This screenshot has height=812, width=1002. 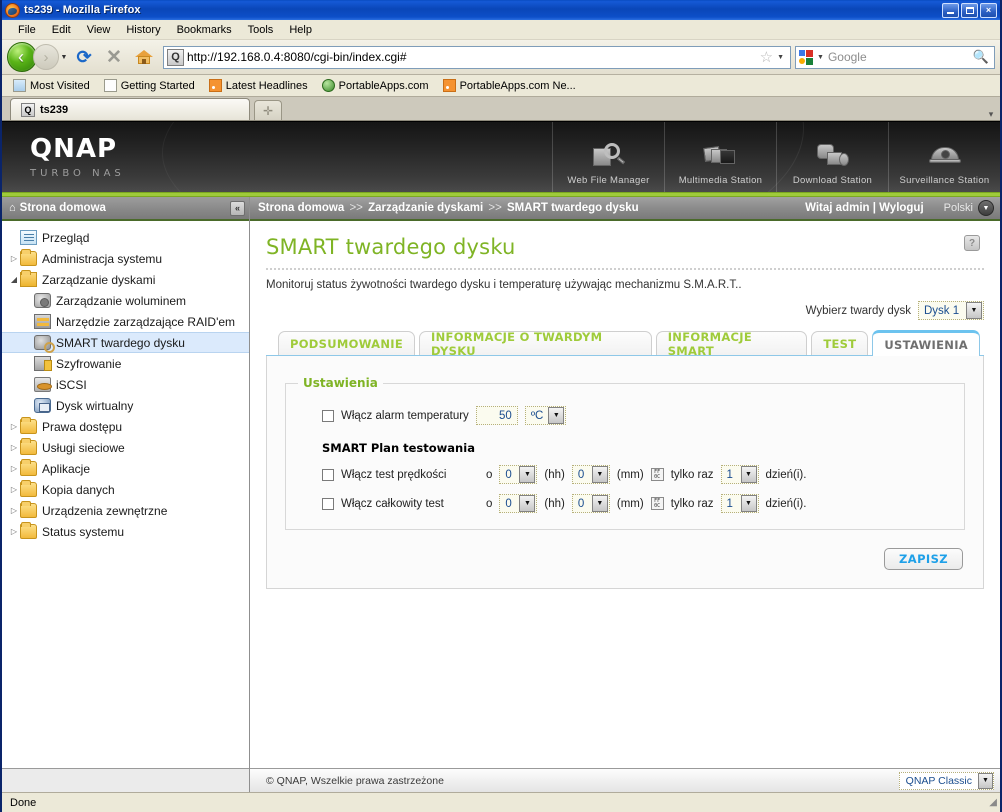 I want to click on app-download-station: Download Station, so click(x=832, y=157).